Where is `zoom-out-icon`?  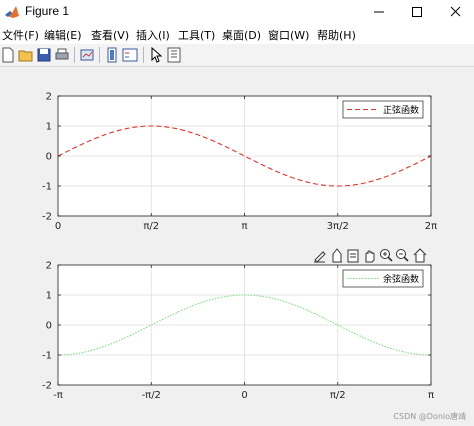
zoom-out-icon is located at coordinates (402, 255).